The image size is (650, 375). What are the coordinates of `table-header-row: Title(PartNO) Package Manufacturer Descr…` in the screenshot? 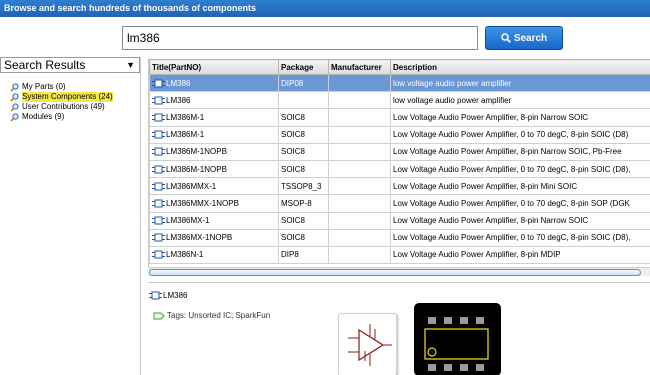 It's located at (399, 67).